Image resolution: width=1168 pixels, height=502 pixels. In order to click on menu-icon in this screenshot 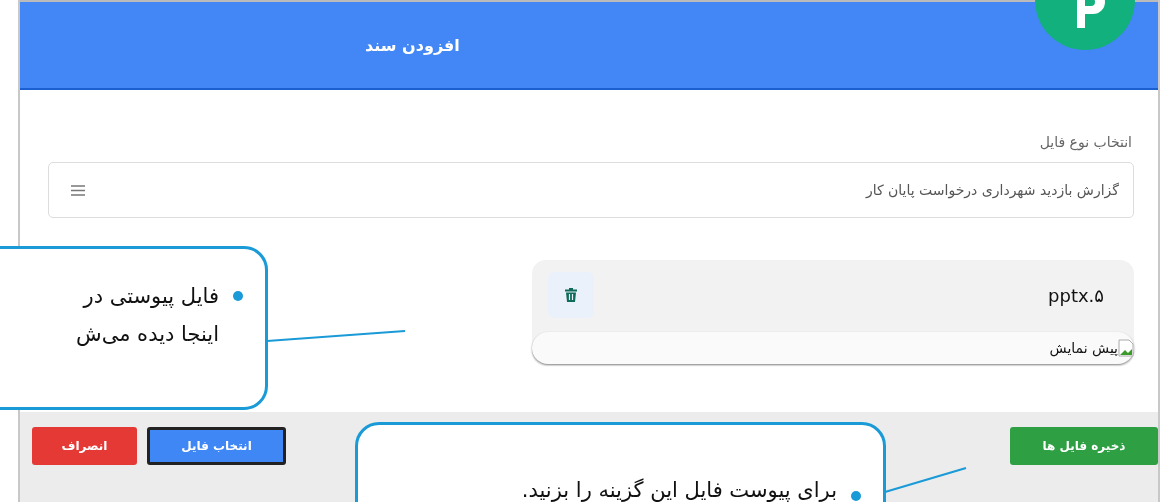, I will do `click(78, 190)`.